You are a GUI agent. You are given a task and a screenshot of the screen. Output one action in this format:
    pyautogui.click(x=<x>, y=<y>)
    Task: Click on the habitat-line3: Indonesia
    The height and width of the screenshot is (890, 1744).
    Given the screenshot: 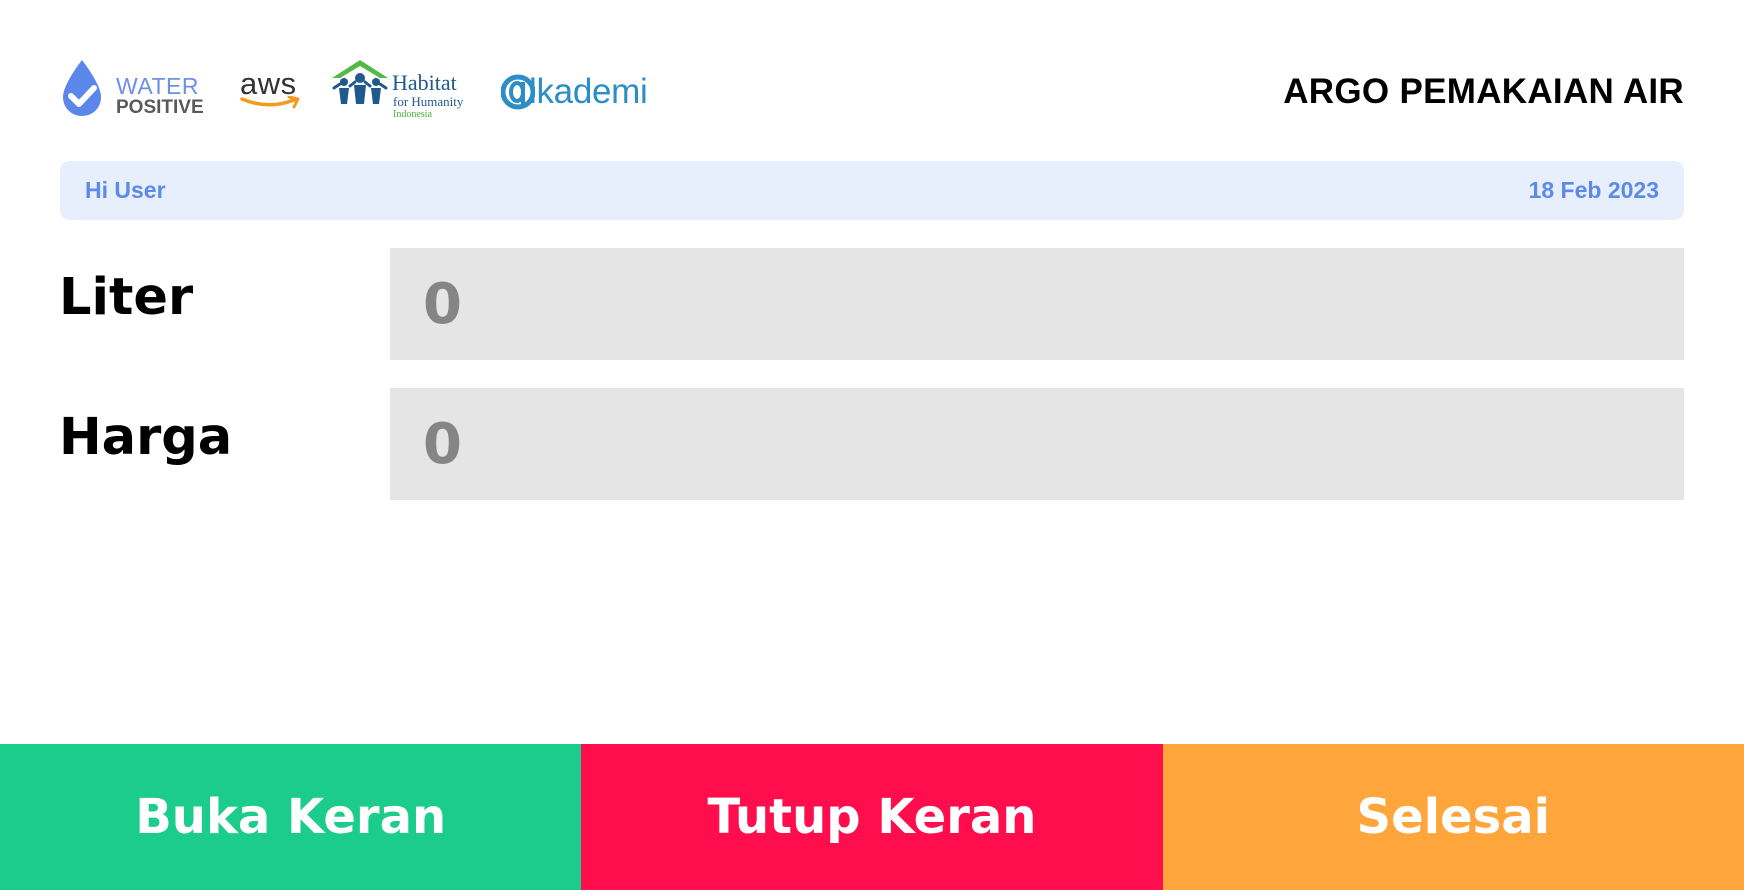 What is the action you would take?
    pyautogui.click(x=412, y=114)
    